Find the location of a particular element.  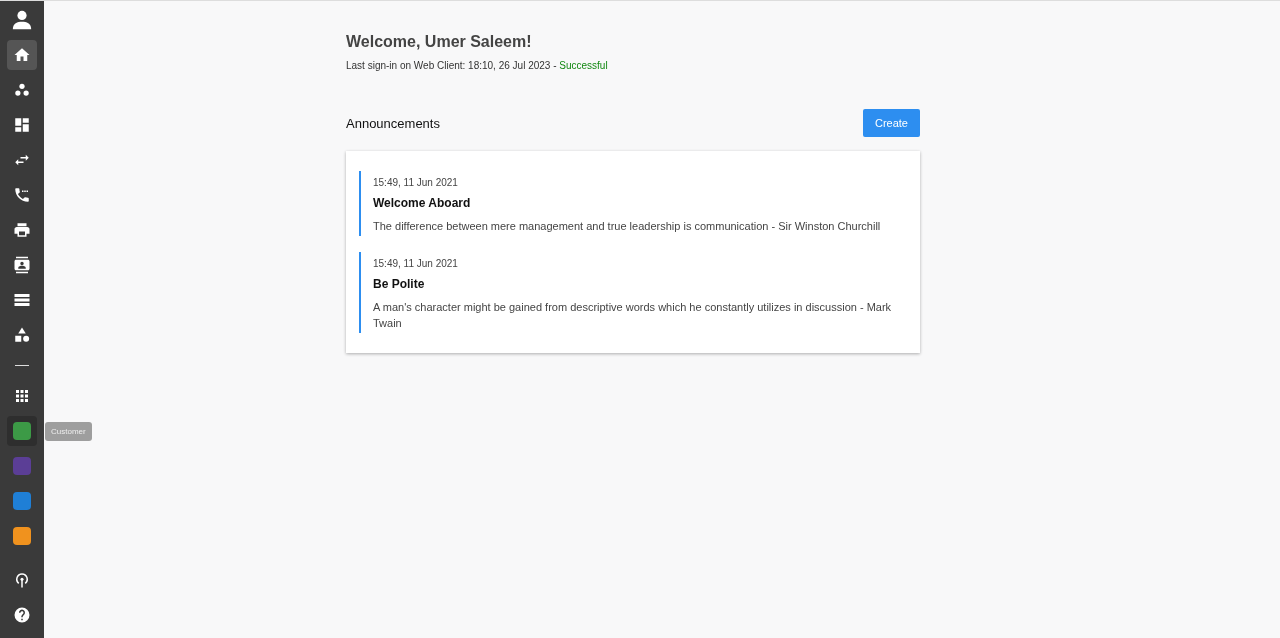

announcement-title: Be Polite is located at coordinates (399, 284).